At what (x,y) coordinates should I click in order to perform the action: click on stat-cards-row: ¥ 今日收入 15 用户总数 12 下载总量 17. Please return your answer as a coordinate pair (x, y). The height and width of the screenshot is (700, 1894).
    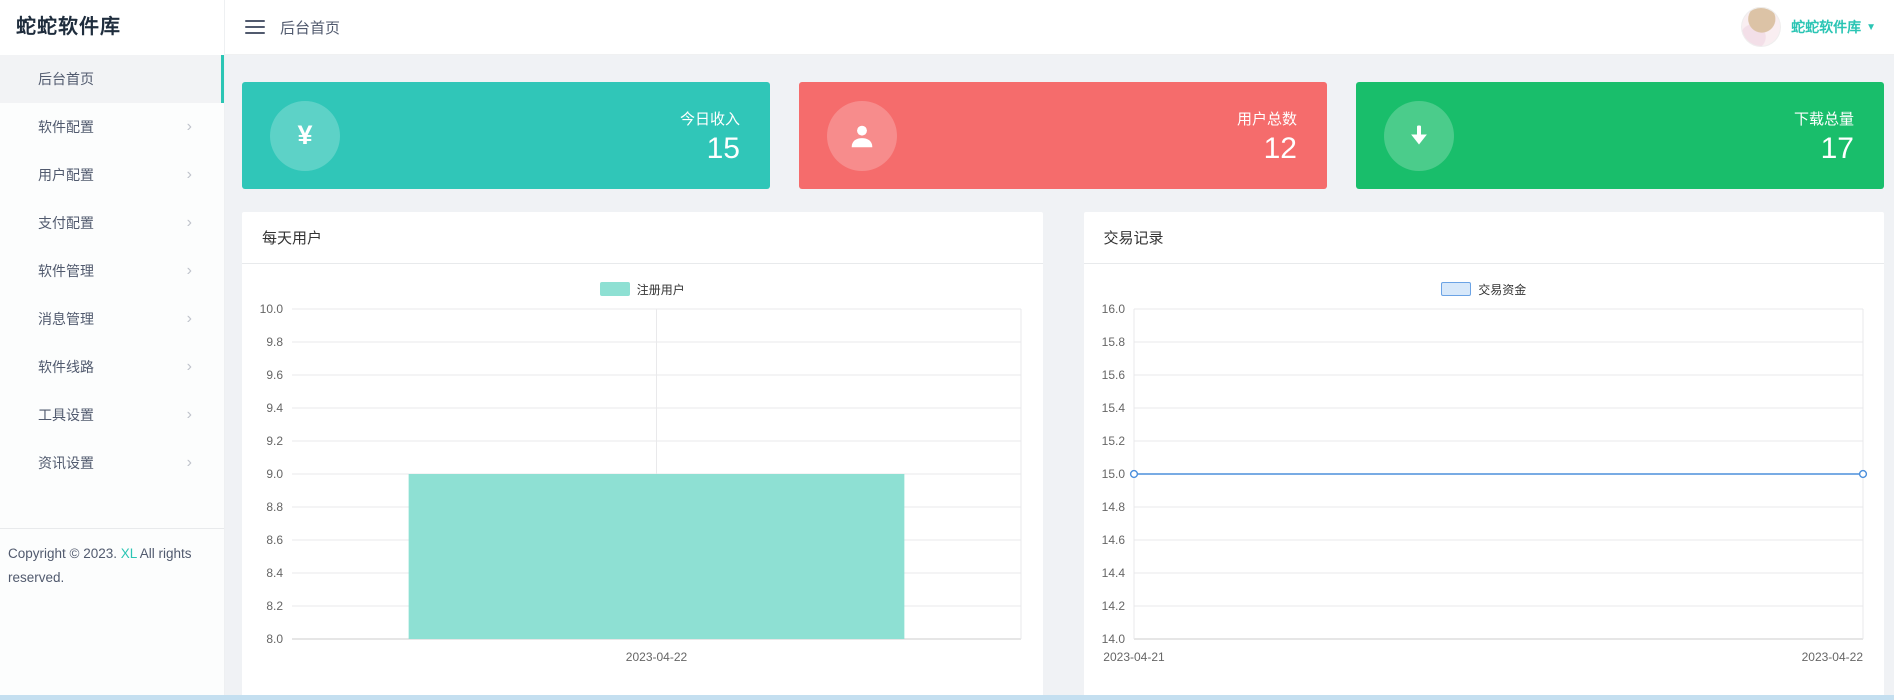
    Looking at the image, I should click on (1063, 135).